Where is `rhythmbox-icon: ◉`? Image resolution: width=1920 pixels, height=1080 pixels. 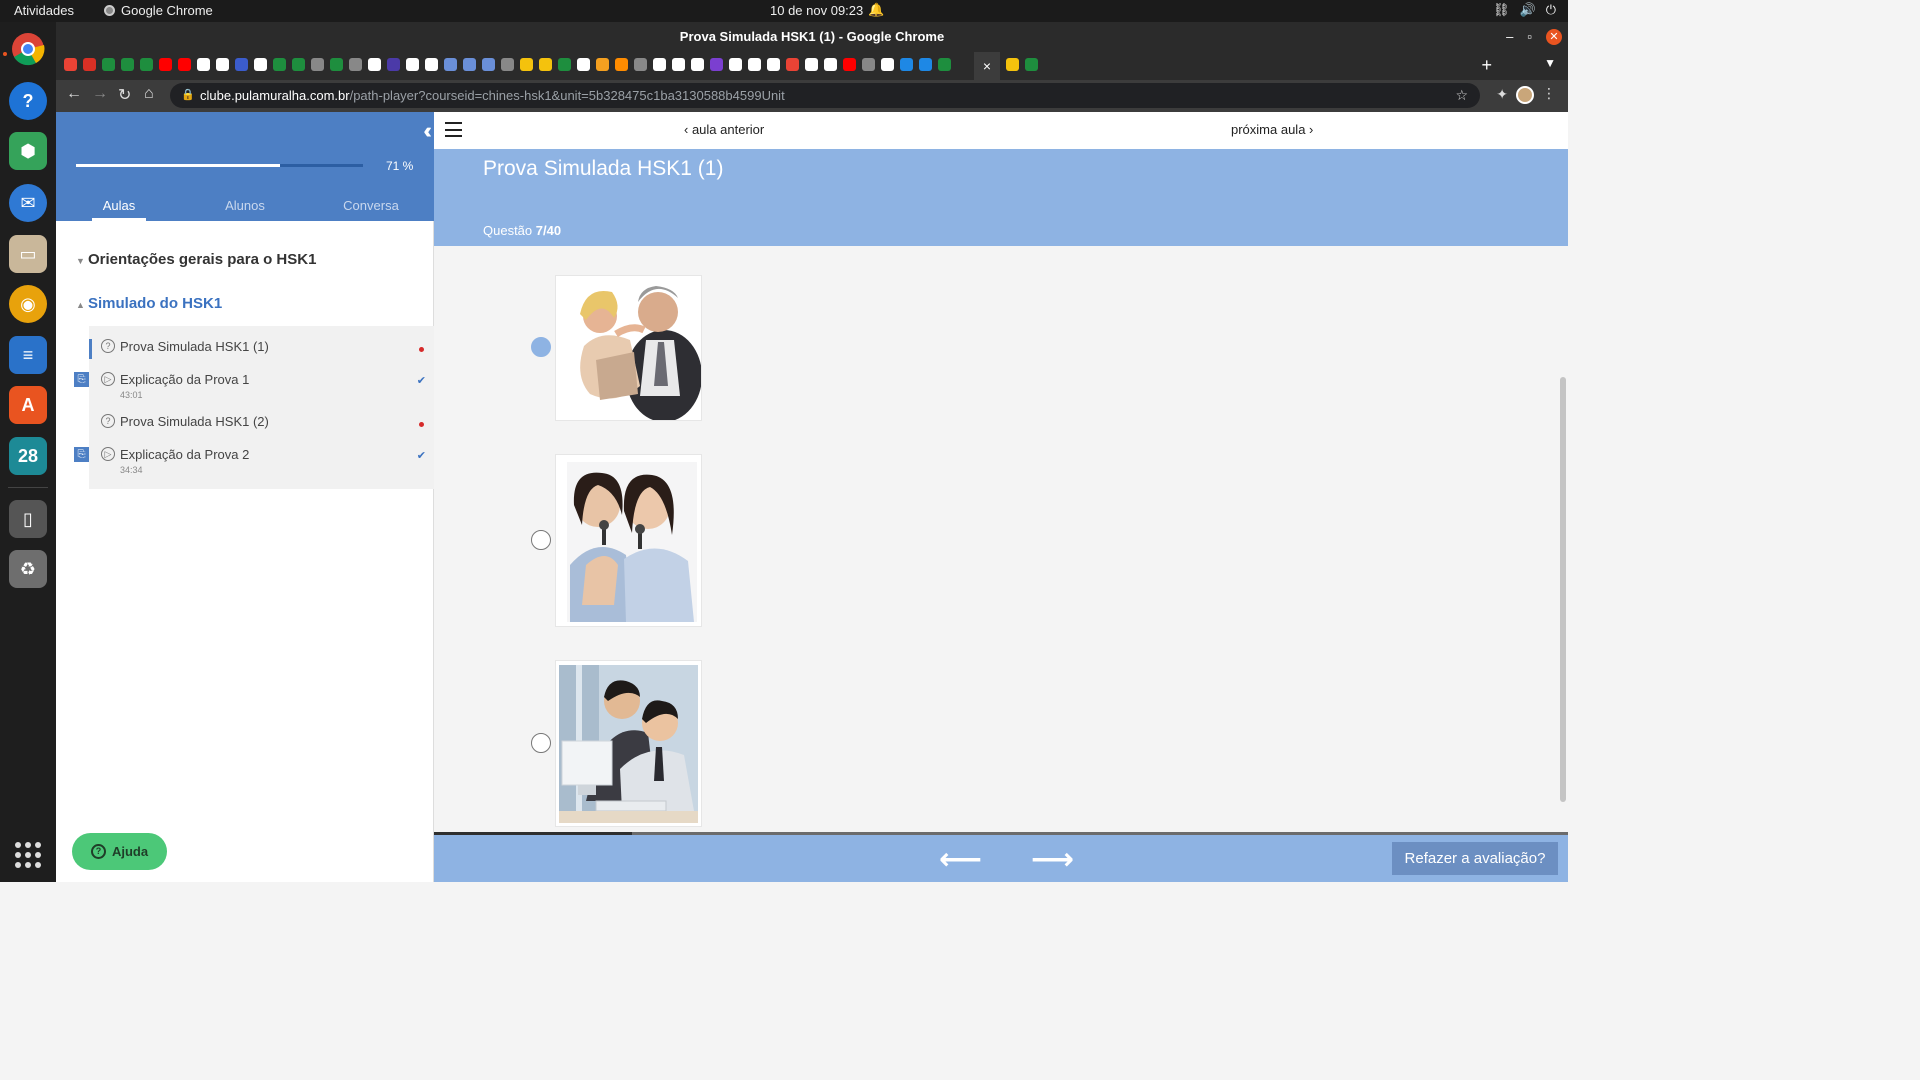
rhythmbox-icon: ◉ is located at coordinates (28, 304).